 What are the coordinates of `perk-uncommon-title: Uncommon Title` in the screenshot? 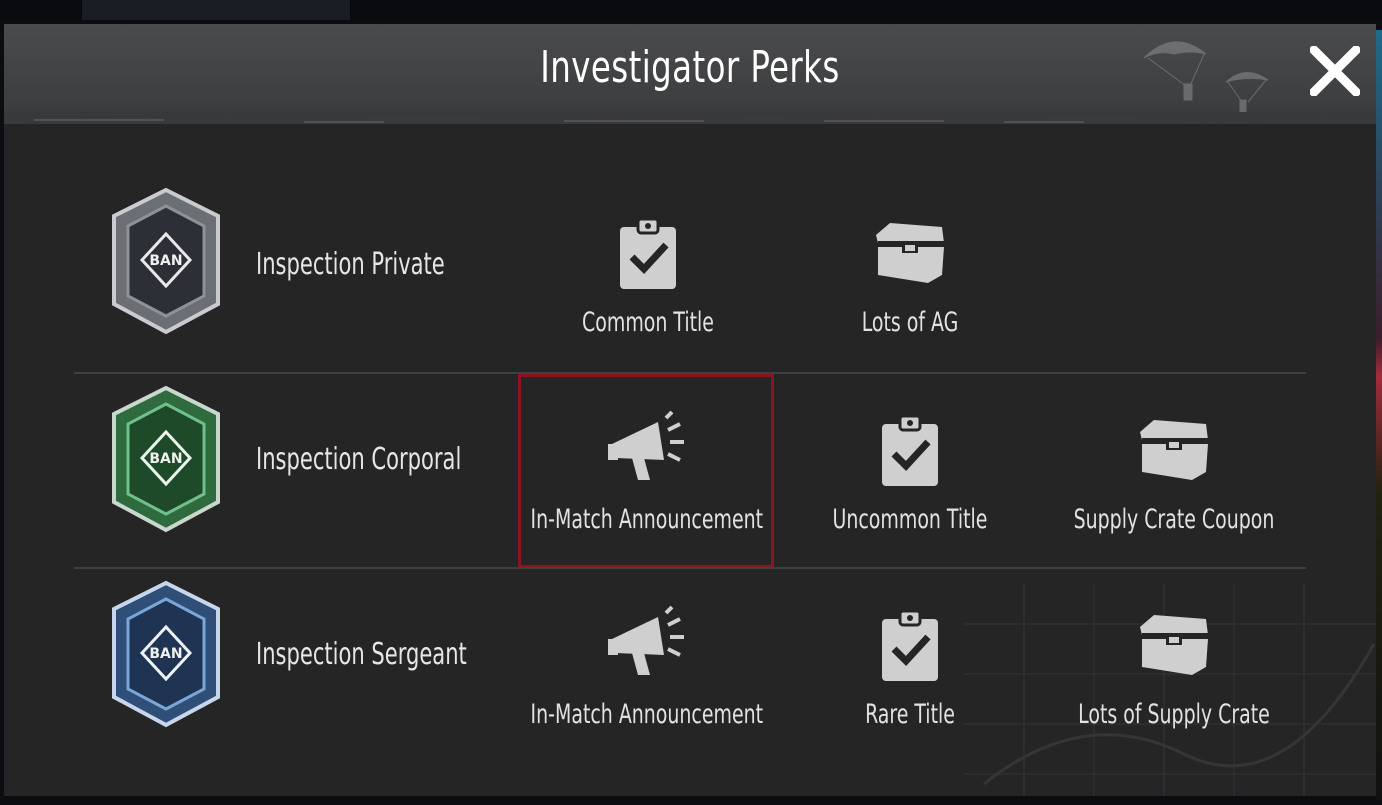 It's located at (910, 471).